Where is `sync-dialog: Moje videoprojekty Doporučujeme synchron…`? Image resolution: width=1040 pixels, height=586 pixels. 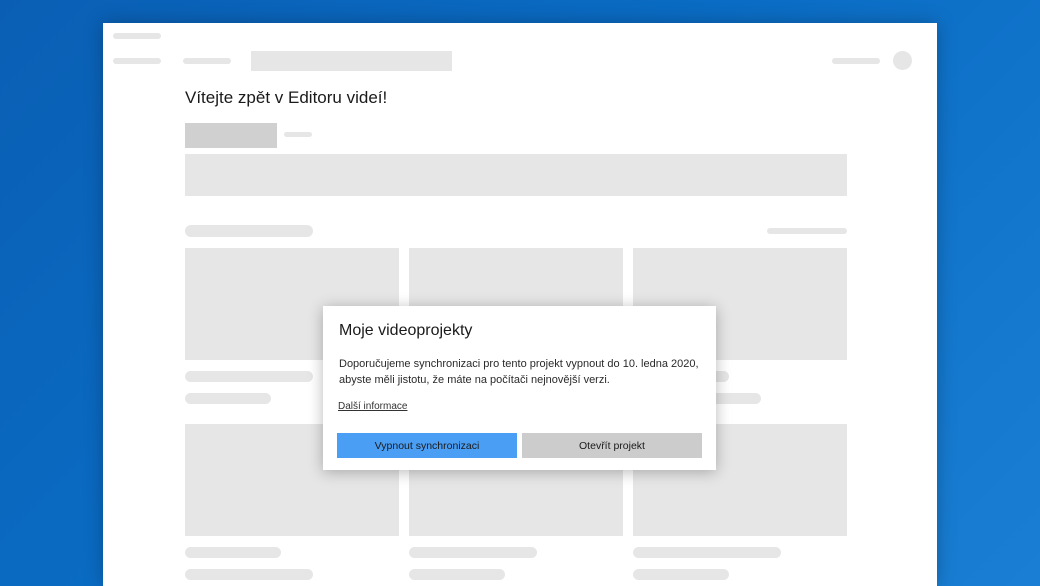
sync-dialog: Moje videoprojekty Doporučujeme synchron… is located at coordinates (519, 388).